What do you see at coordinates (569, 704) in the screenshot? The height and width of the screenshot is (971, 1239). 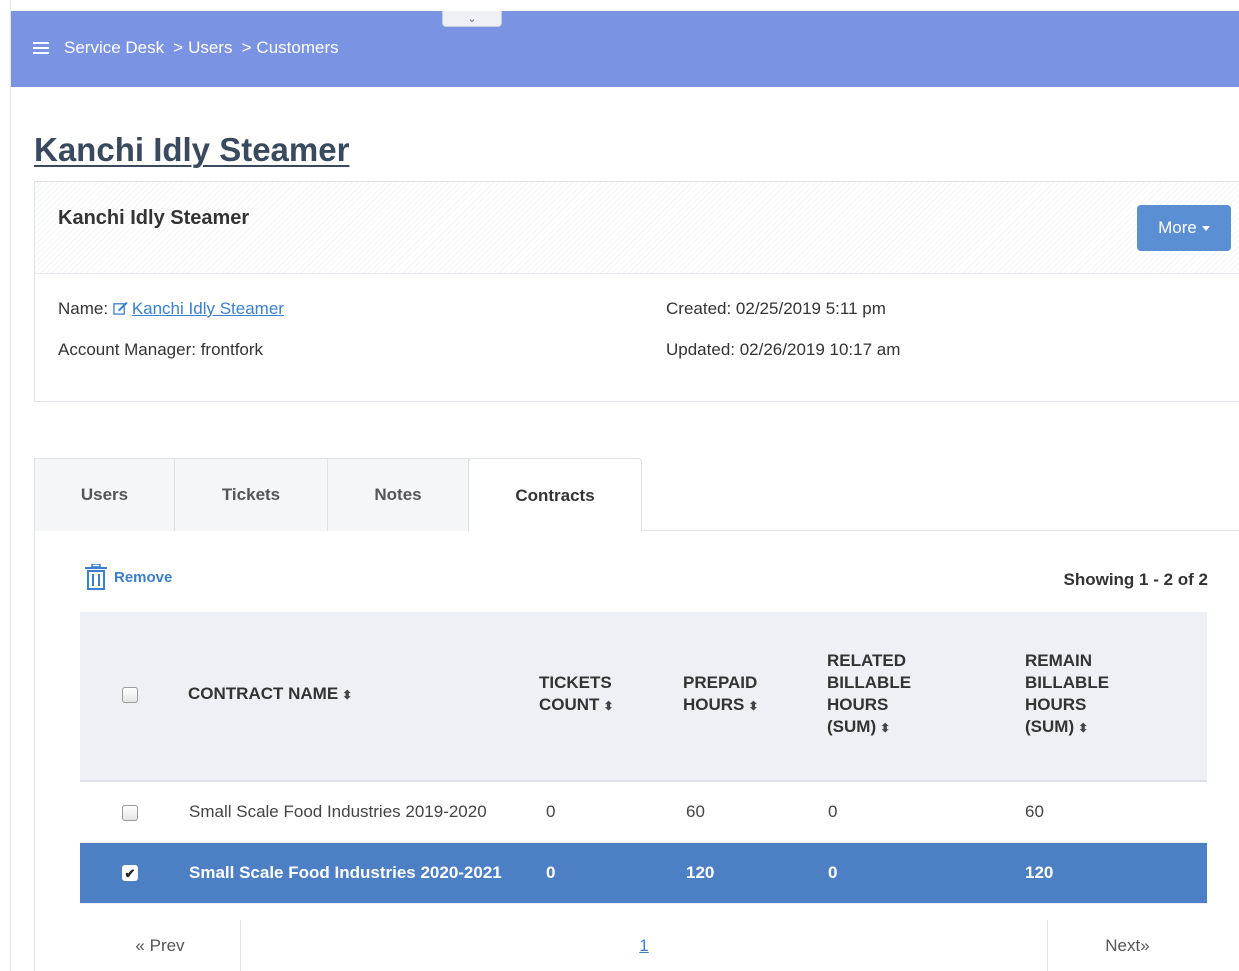 I see `column-title: COUNT` at bounding box center [569, 704].